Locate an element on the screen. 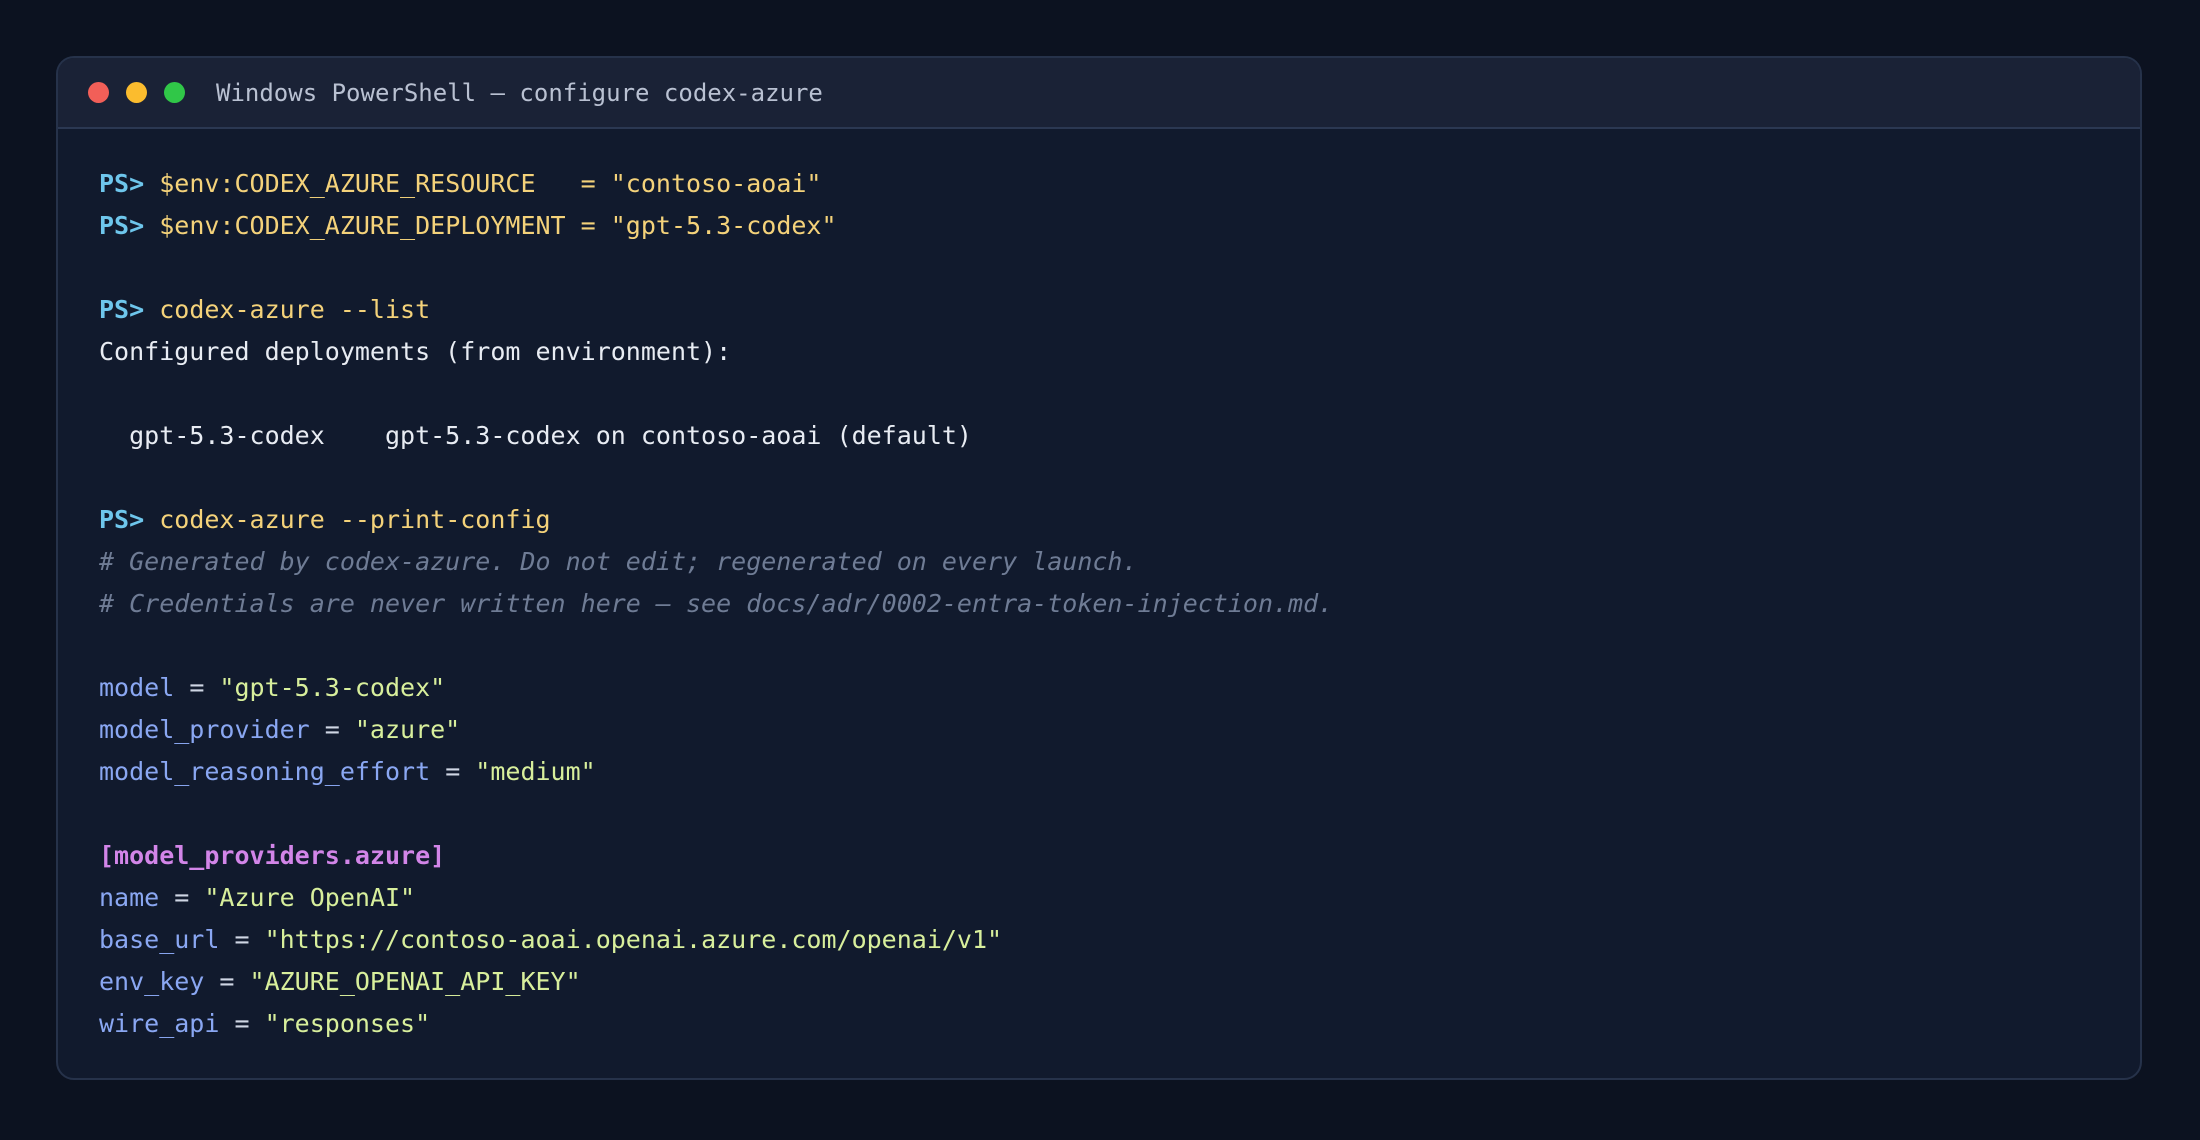 The width and height of the screenshot is (2200, 1140). config-key: model_reasoning_effort is located at coordinates (265, 771).